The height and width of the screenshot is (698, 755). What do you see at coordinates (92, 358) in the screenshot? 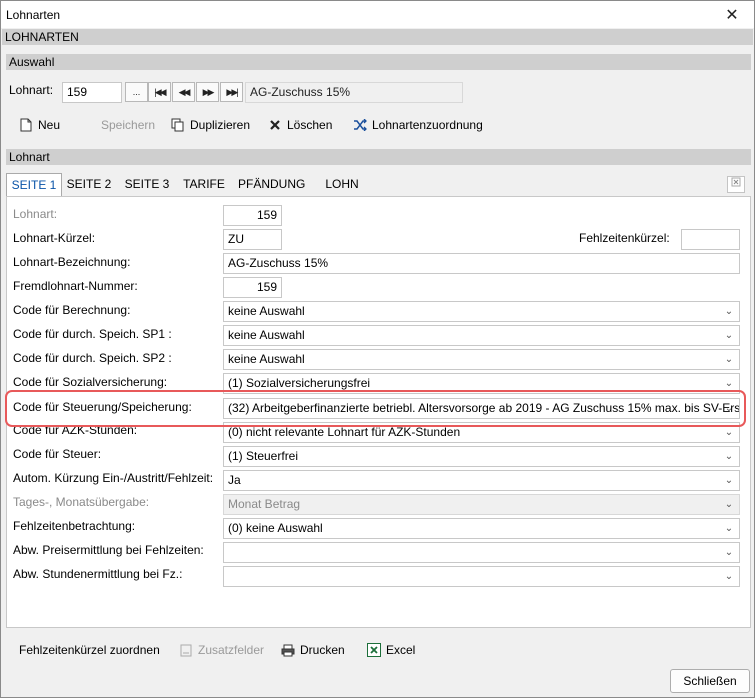
I see `code-sp2-label: Code für durch. Speich. SP2 :` at bounding box center [92, 358].